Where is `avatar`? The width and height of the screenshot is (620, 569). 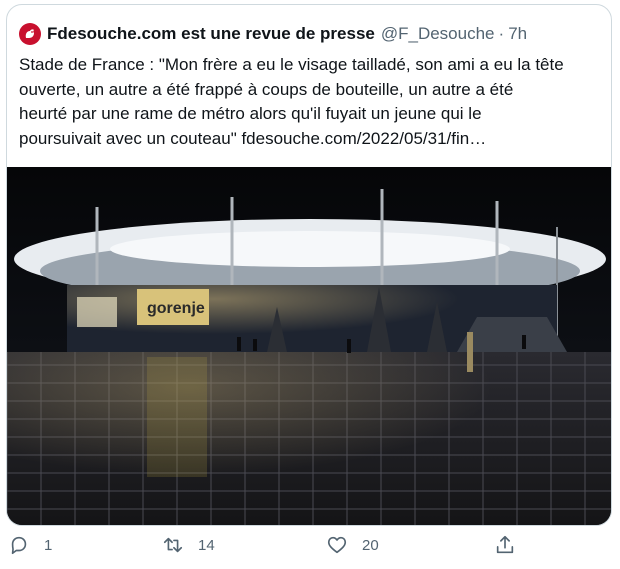 avatar is located at coordinates (30, 34).